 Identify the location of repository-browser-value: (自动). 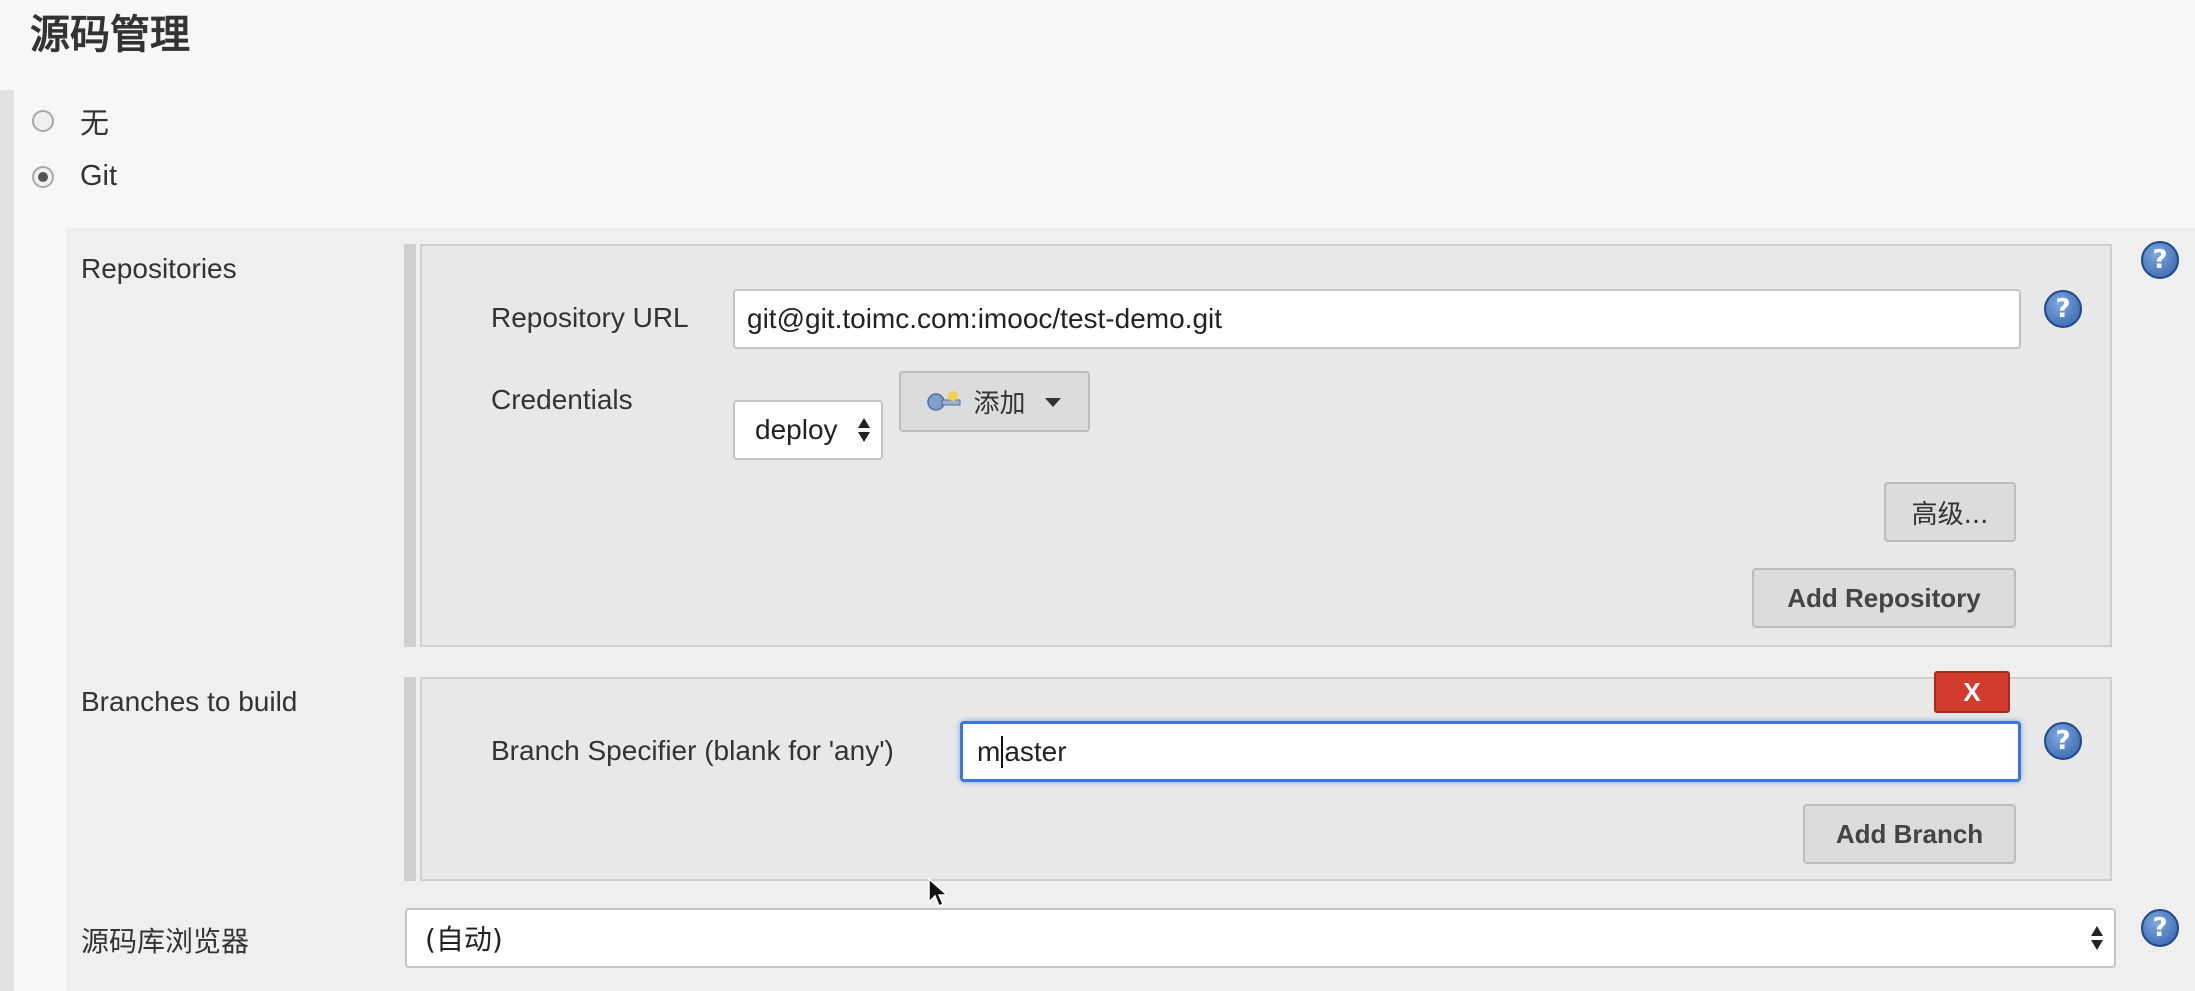
(464, 939).